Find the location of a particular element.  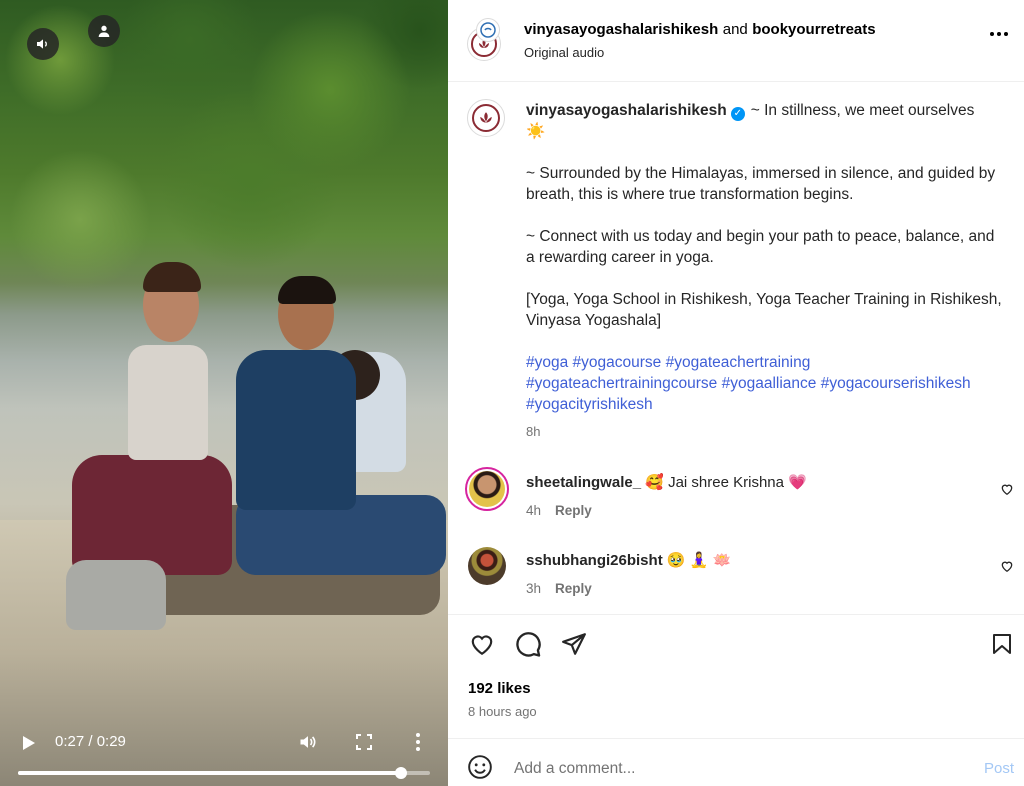

video-frame-bag is located at coordinates (116, 595).